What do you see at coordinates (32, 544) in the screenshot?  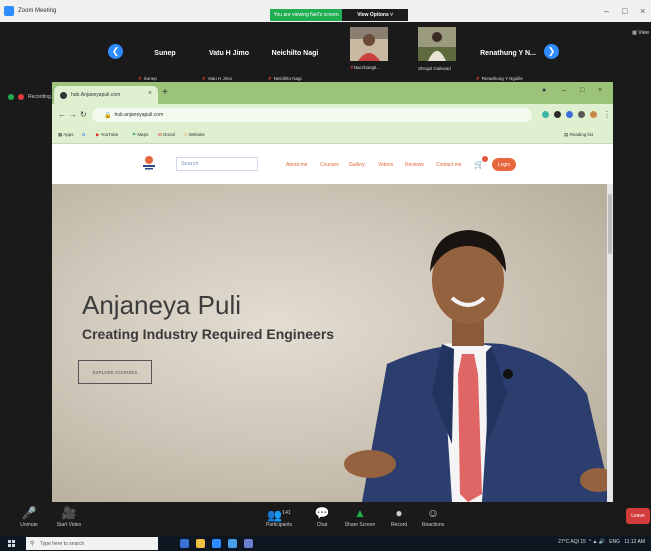 I see `search-icon: ⚲` at bounding box center [32, 544].